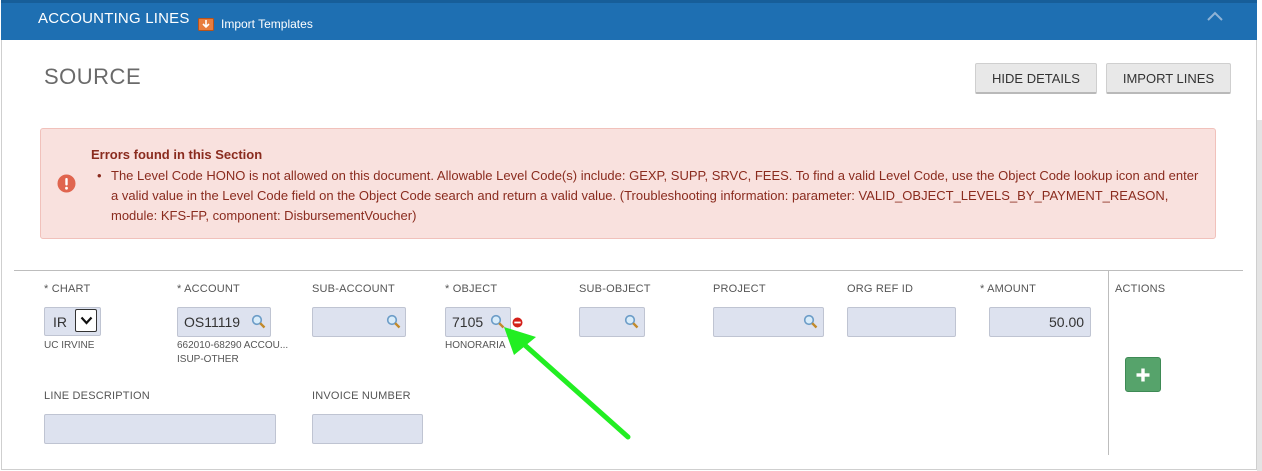 The width and height of the screenshot is (1262, 471). Describe the element at coordinates (353, 289) in the screenshot. I see `sub-account-label: SUB-ACCOUNT` at that location.